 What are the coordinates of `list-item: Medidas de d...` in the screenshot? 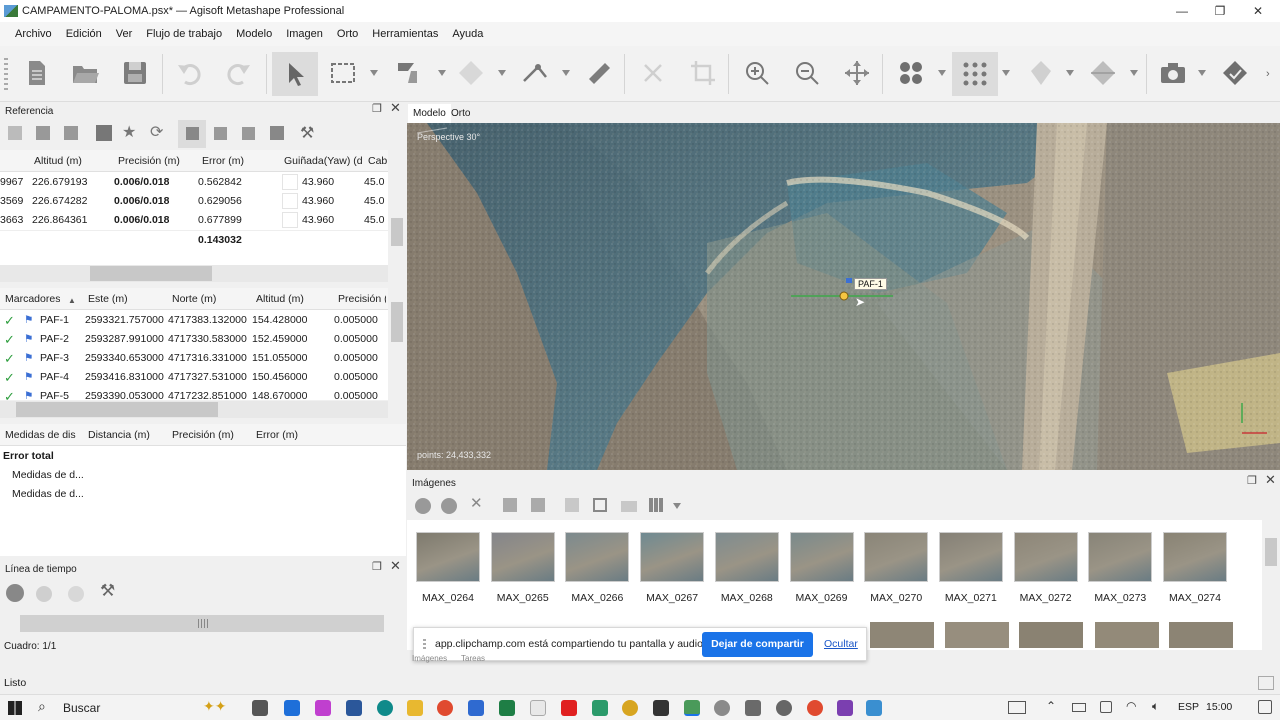 It's located at (194, 494).